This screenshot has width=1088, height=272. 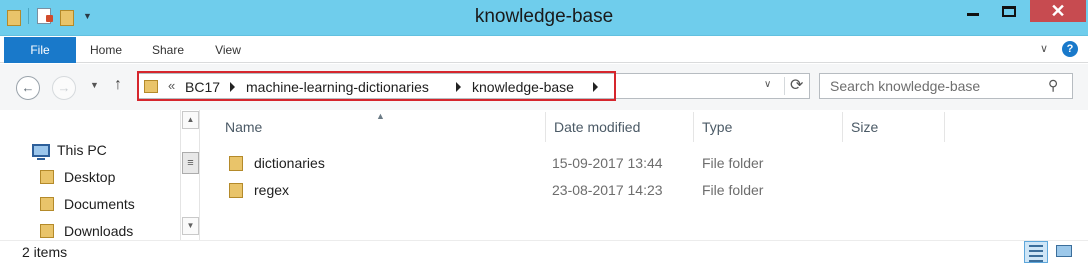 I want to click on tab-file: File, so click(x=40, y=50).